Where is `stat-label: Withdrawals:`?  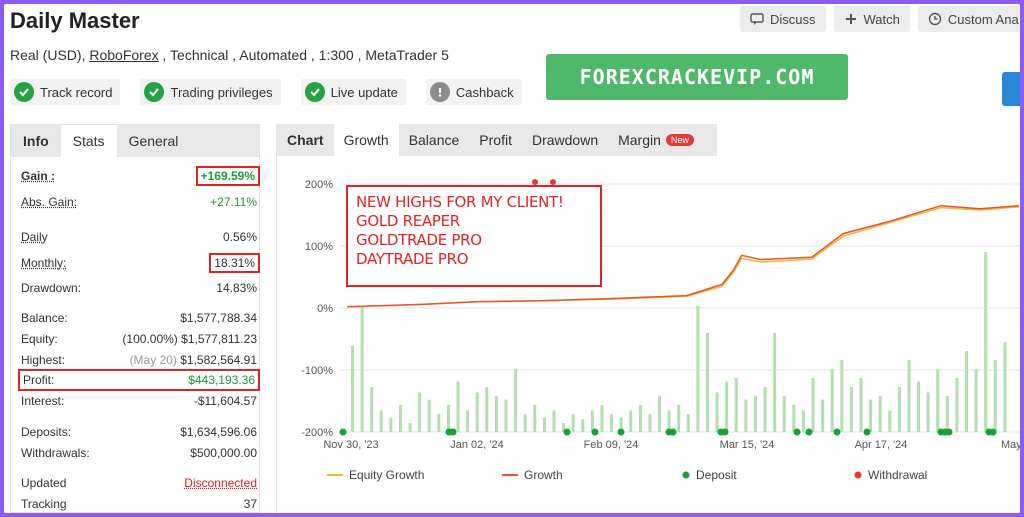
stat-label: Withdrawals: is located at coordinates (55, 453).